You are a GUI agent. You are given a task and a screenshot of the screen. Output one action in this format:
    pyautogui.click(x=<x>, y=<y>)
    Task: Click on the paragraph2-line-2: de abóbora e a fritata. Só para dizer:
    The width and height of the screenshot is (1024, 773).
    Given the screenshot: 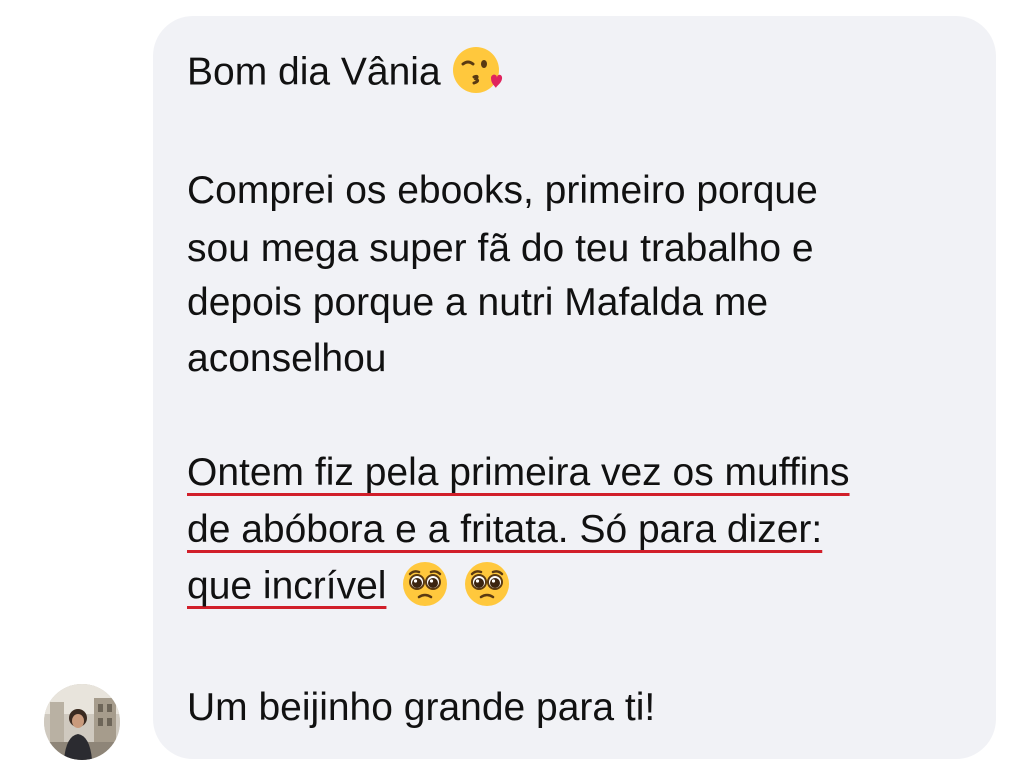 What is the action you would take?
    pyautogui.click(x=504, y=530)
    